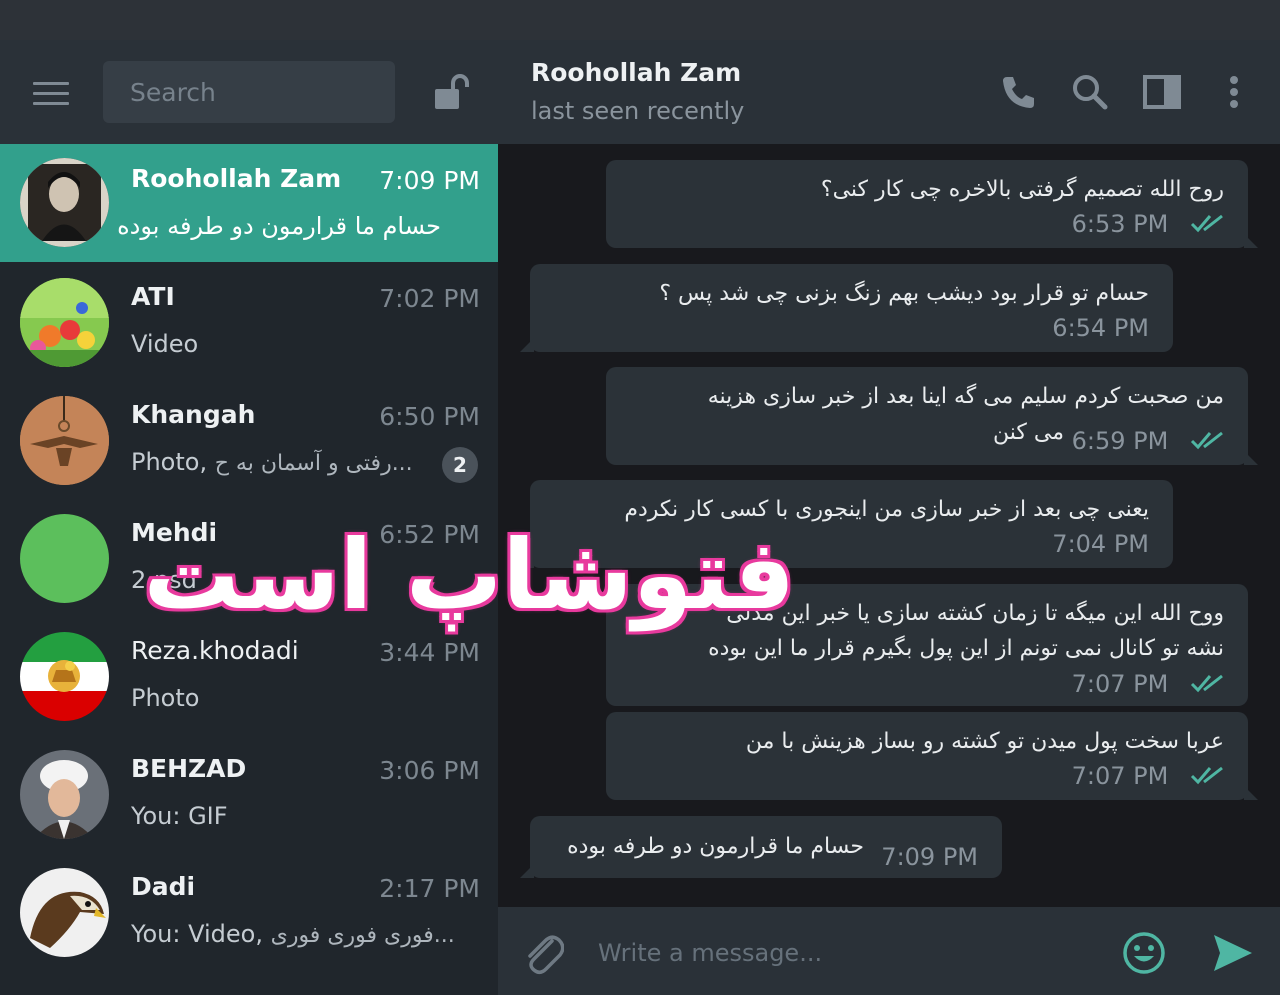 Image resolution: width=1280 pixels, height=995 pixels. I want to click on chat-preview: Photo, ...رفتی و آسمان به ح, so click(272, 462).